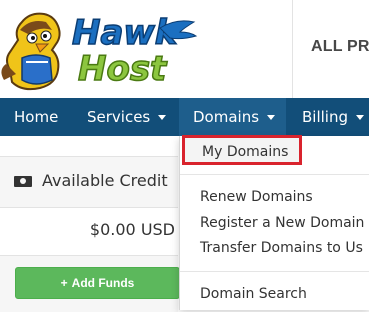 Image resolution: width=369 pixels, height=312 pixels. I want to click on svg-text: Hawk, so click(126, 33).